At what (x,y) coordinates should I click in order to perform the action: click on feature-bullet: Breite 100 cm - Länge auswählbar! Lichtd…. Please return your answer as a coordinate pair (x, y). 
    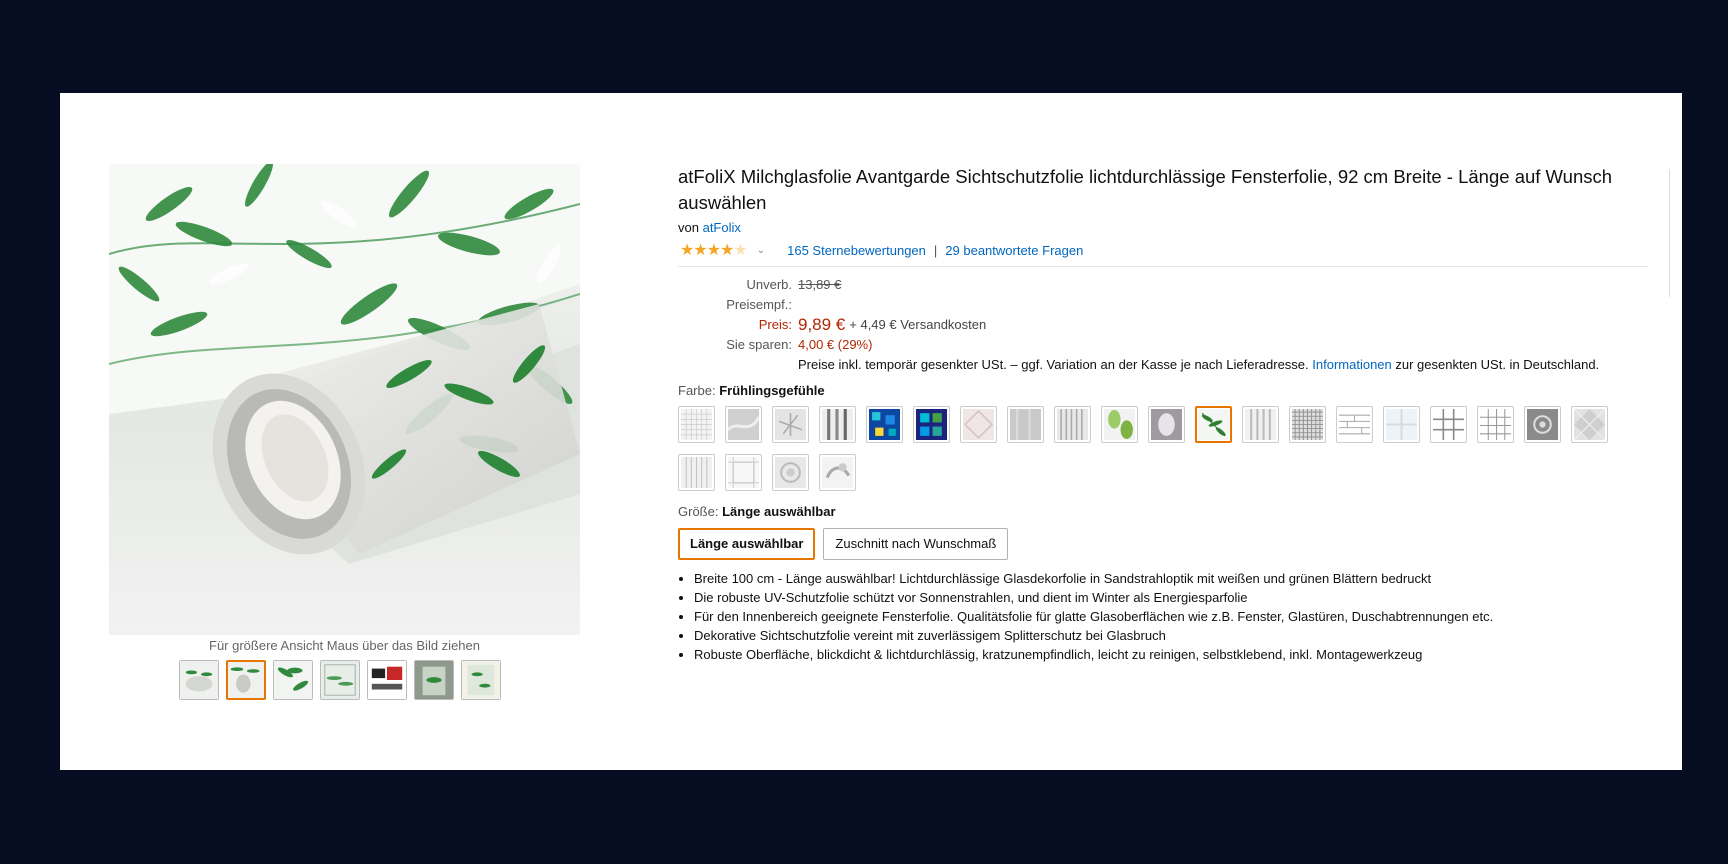
    Looking at the image, I should click on (1171, 578).